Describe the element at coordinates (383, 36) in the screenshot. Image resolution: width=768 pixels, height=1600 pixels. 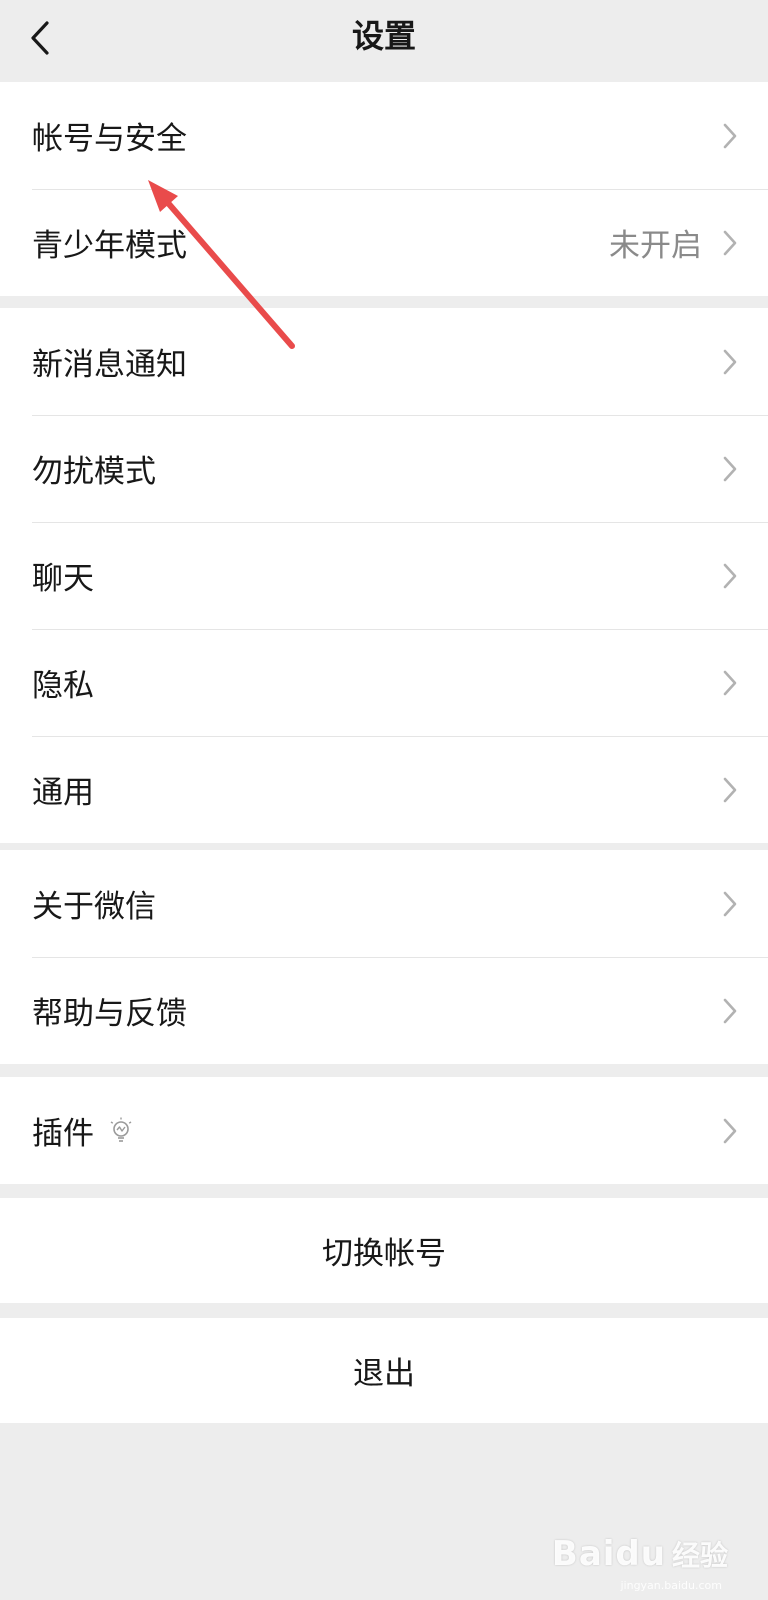
I see `page-title: 设置` at that location.